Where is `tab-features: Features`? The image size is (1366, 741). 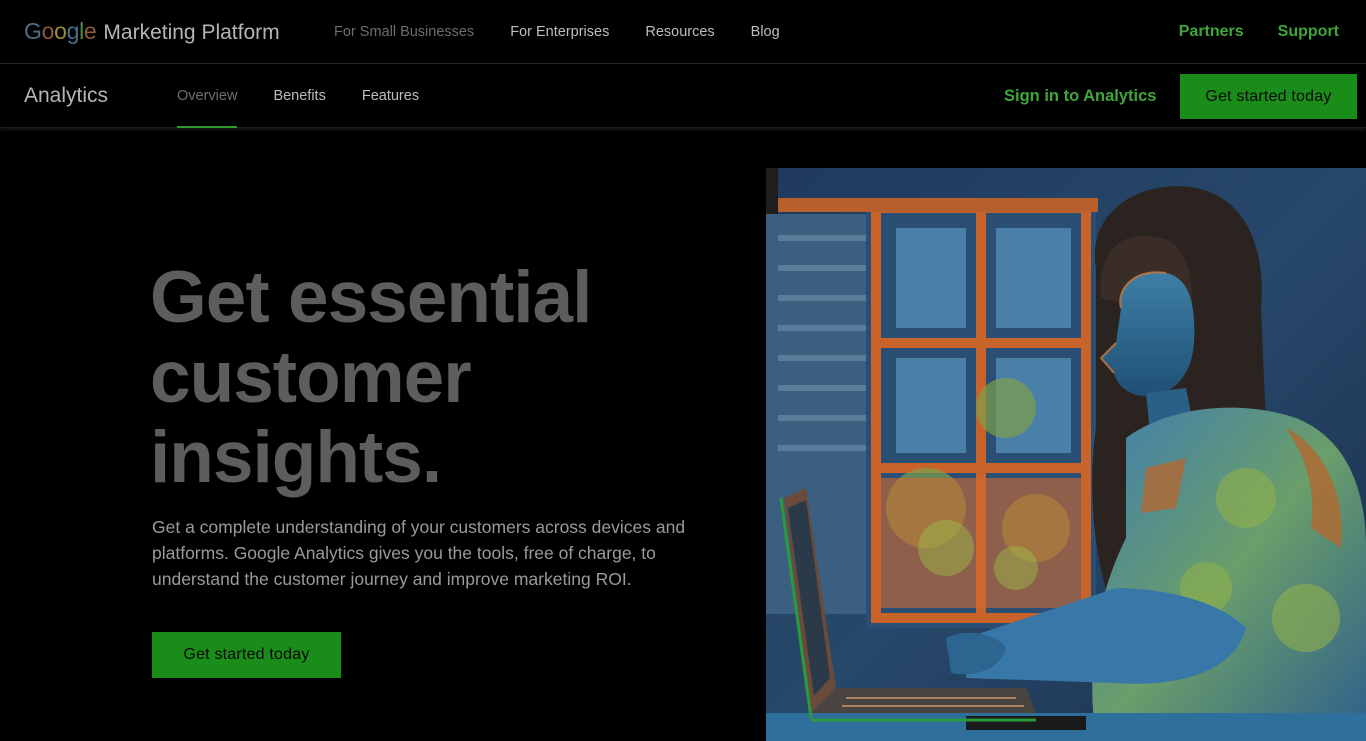
tab-features: Features is located at coordinates (390, 96).